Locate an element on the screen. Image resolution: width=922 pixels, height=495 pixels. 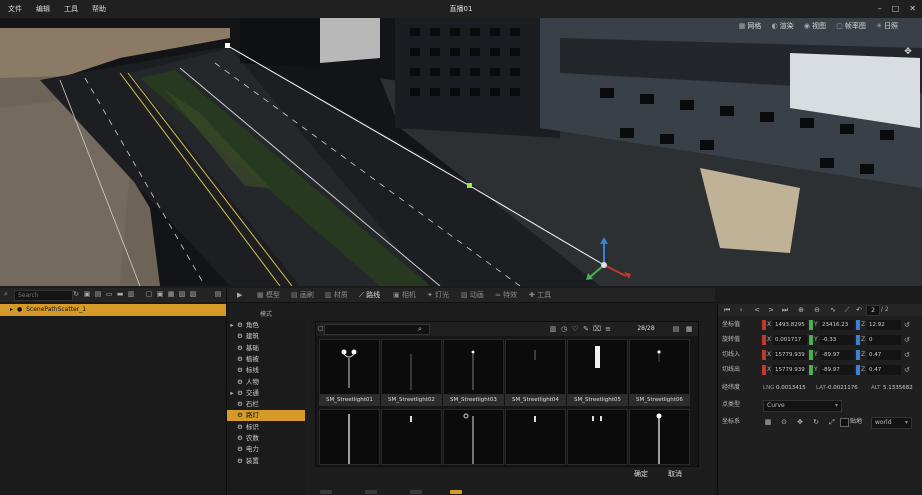
folder-add-icon: ▬ is located at coordinates (120, 294).